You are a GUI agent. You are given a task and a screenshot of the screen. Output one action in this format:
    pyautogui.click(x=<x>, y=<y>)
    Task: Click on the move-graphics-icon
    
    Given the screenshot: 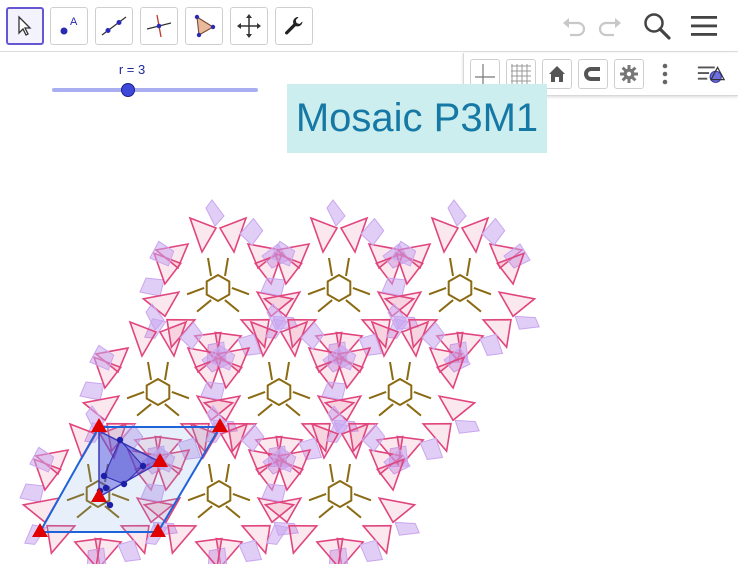 What is the action you would take?
    pyautogui.click(x=249, y=26)
    